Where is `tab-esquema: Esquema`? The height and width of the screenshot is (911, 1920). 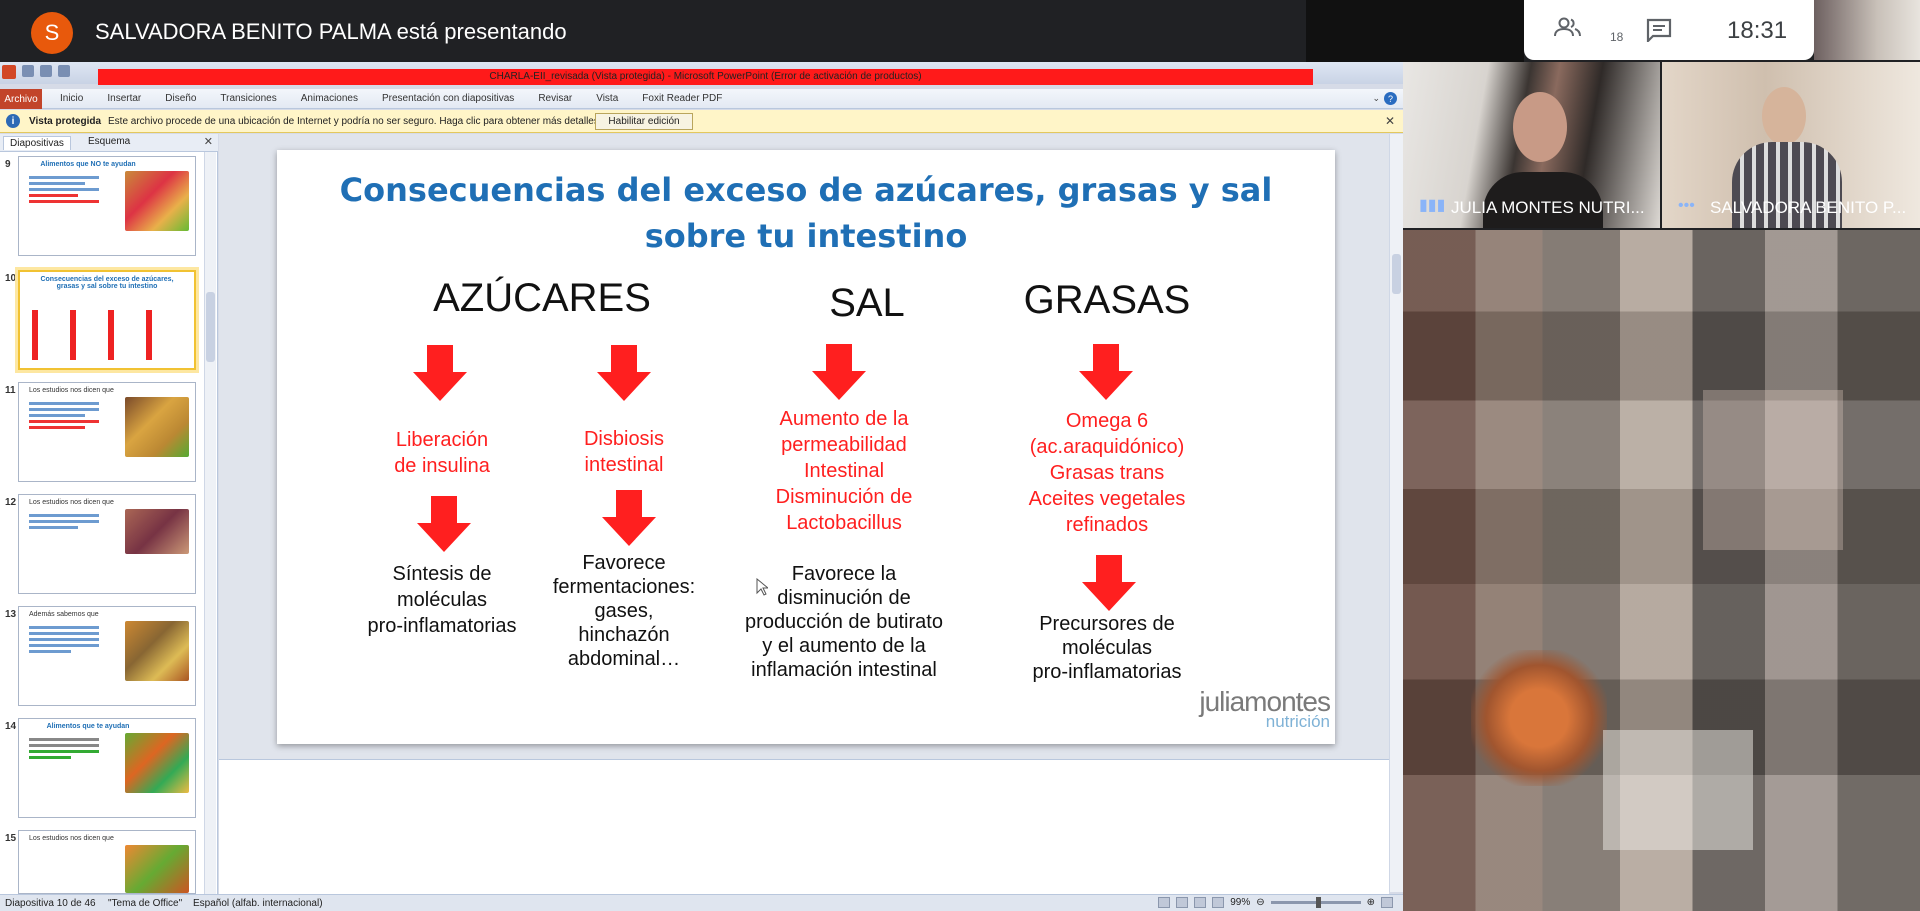 tab-esquema: Esquema is located at coordinates (109, 141).